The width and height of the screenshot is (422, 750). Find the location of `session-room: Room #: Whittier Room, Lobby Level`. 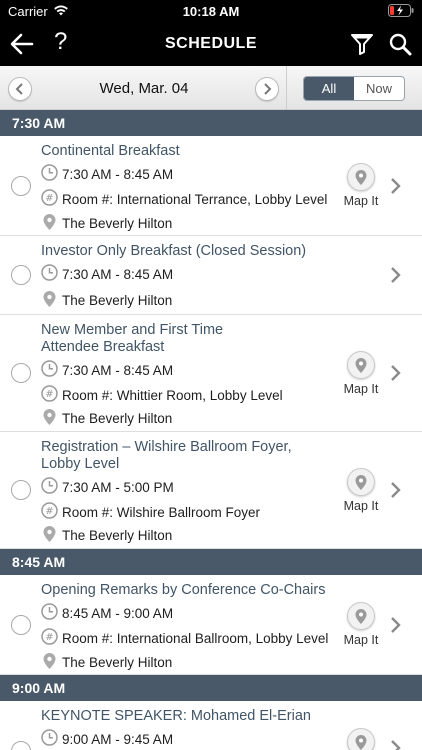

session-room: Room #: Whittier Room, Lobby Level is located at coordinates (172, 395).